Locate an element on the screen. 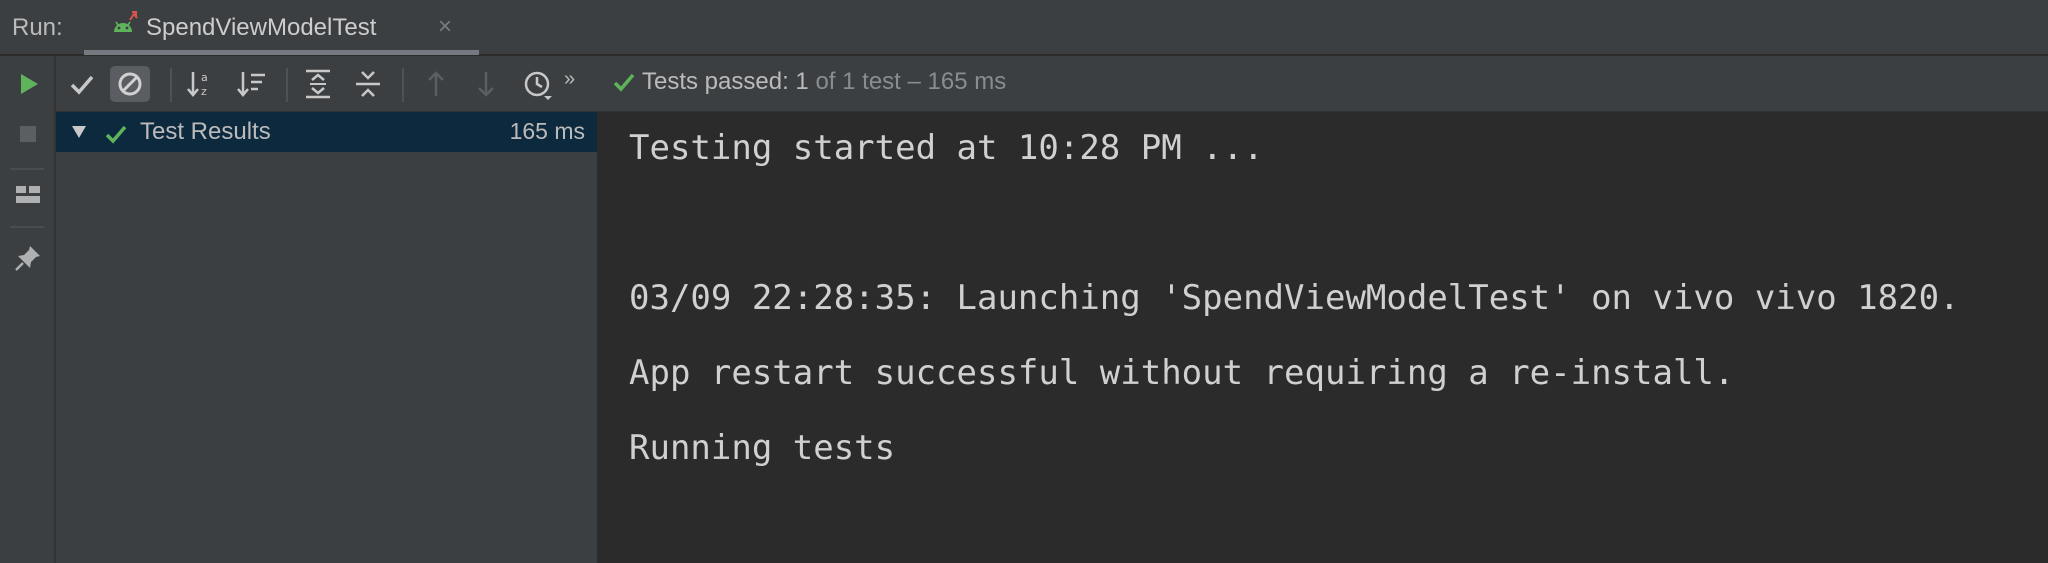  svg-text: a is located at coordinates (204, 77).